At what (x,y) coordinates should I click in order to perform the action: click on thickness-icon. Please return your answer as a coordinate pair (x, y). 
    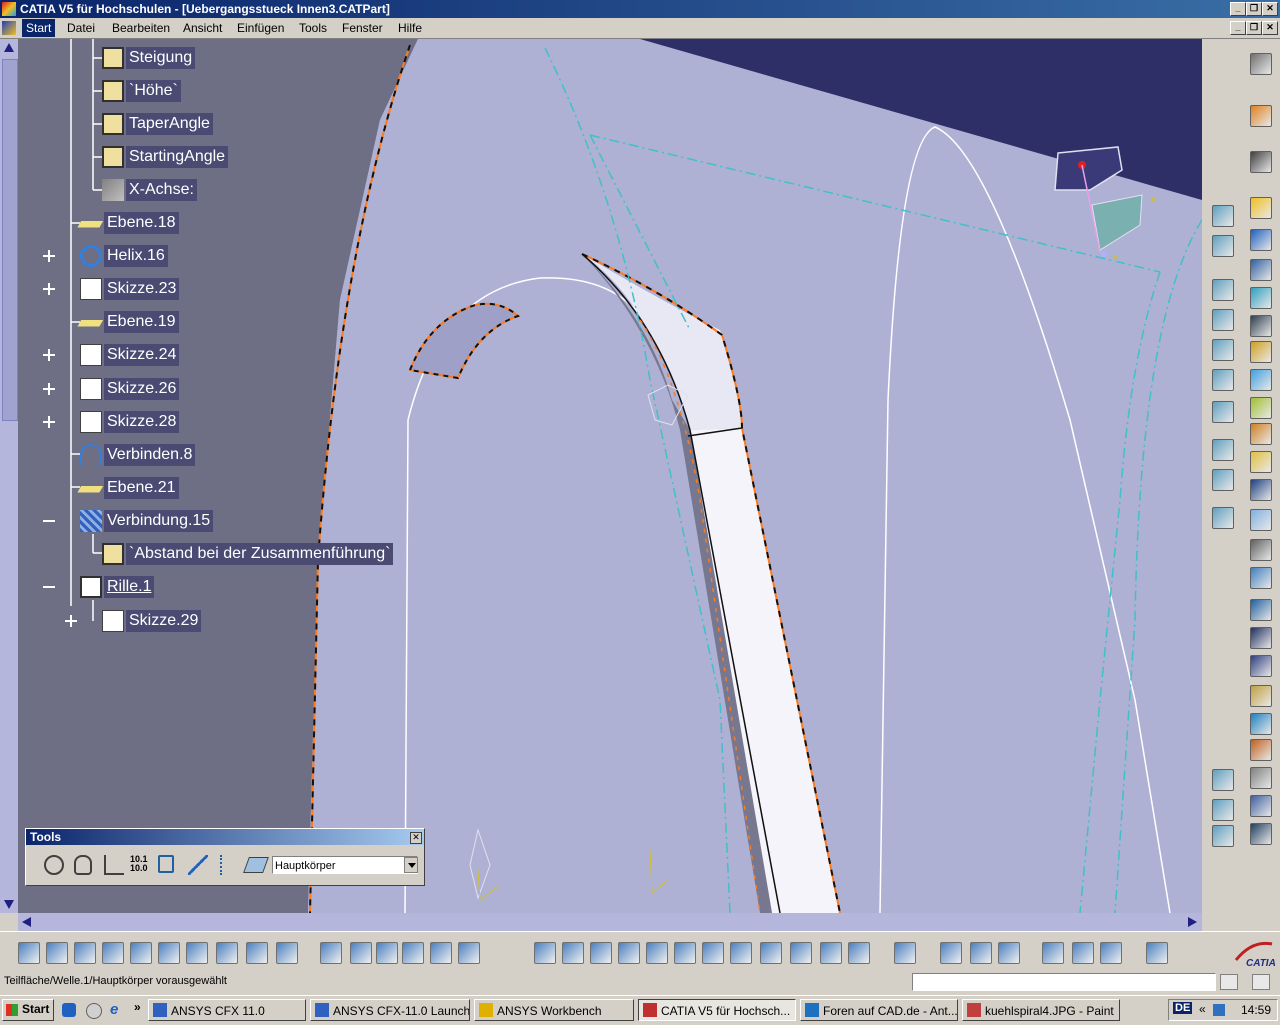
    Looking at the image, I should click on (1261, 520).